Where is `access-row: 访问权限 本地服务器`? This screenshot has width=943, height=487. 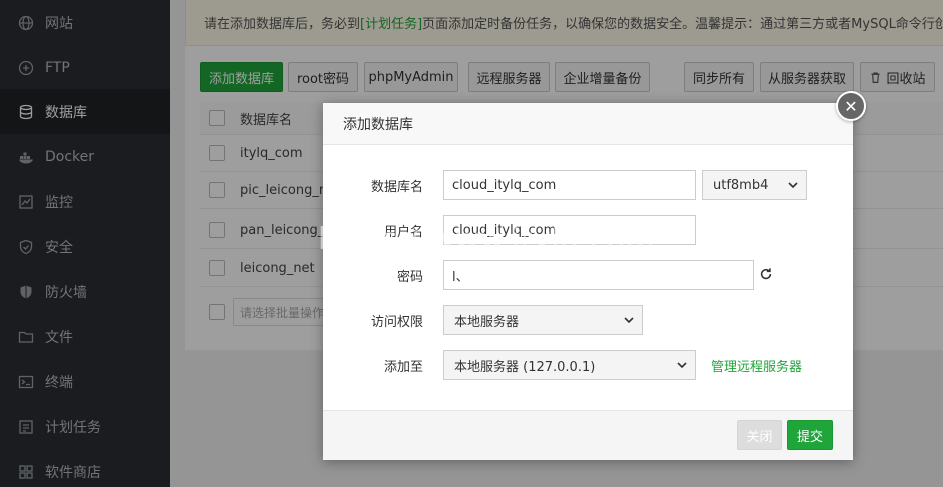
access-row: 访问权限 本地服务器 is located at coordinates (588, 320).